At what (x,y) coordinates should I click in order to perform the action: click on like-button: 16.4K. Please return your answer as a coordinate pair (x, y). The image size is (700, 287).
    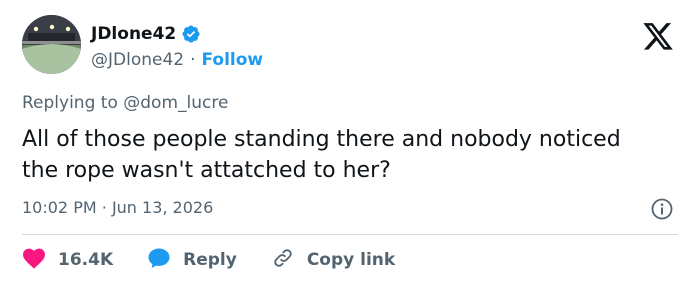
    Looking at the image, I should click on (67, 260).